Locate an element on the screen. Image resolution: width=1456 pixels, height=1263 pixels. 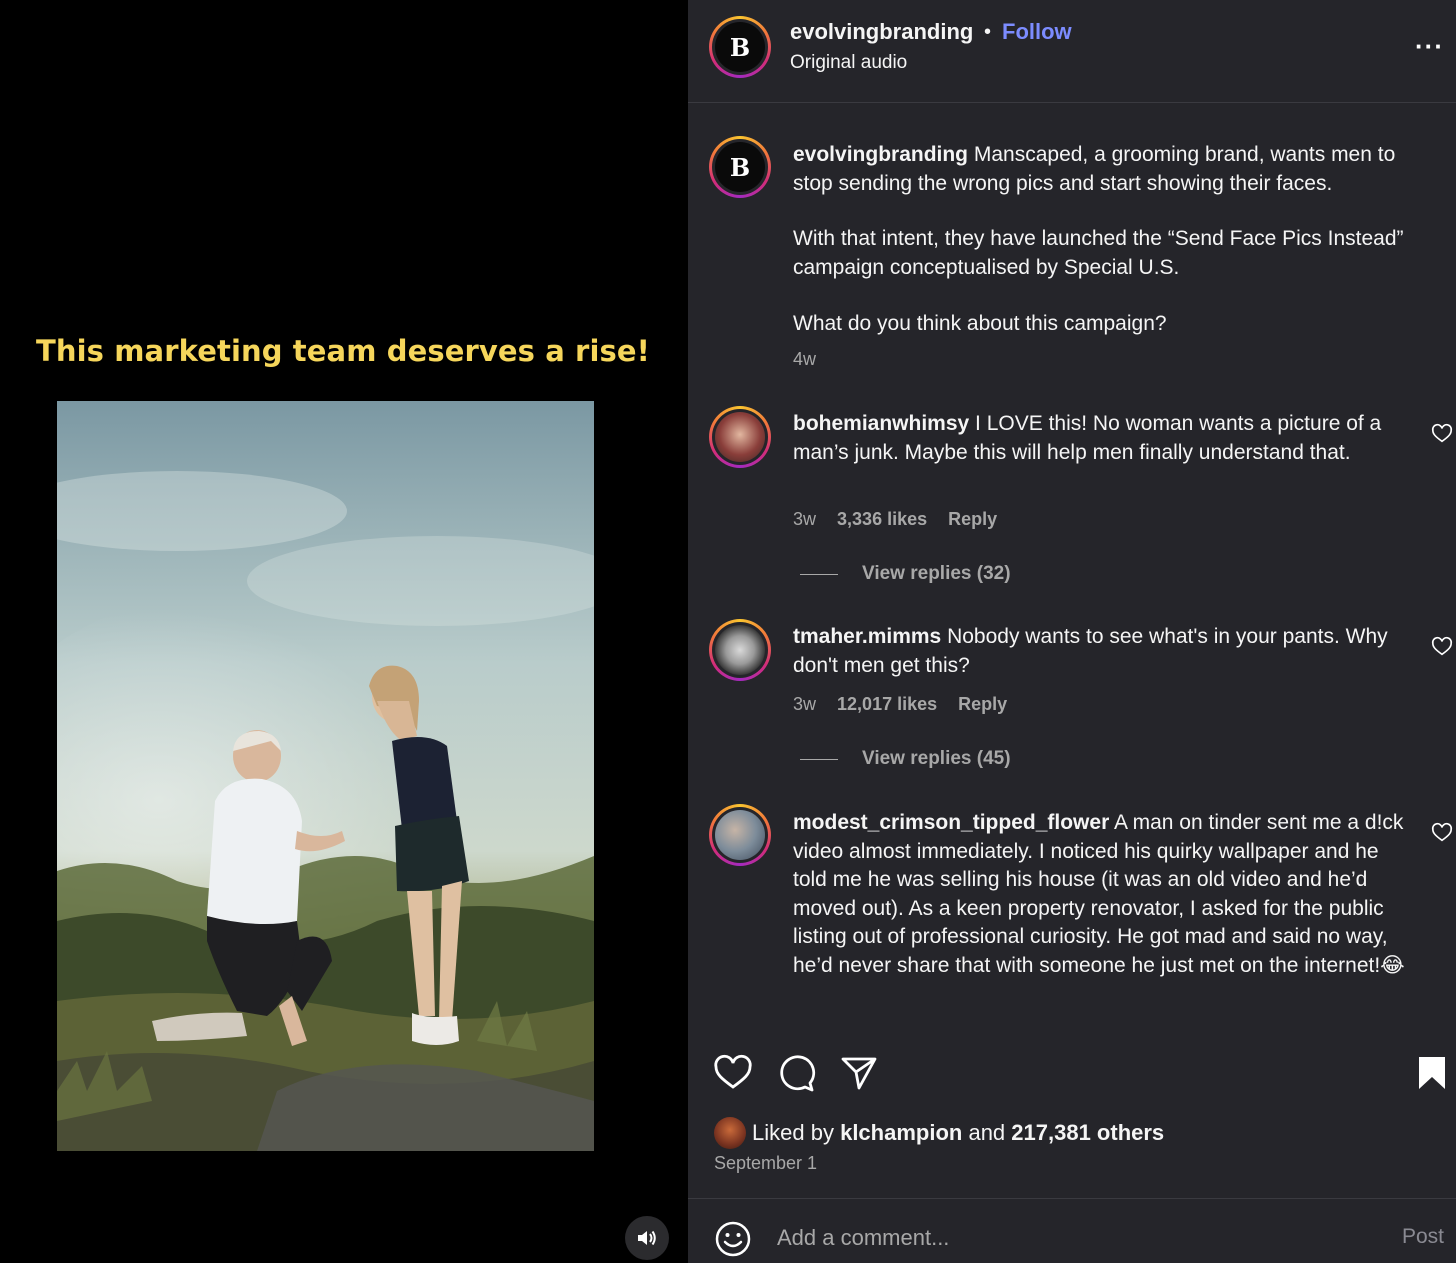
author-avatar: B is located at coordinates (740, 47).